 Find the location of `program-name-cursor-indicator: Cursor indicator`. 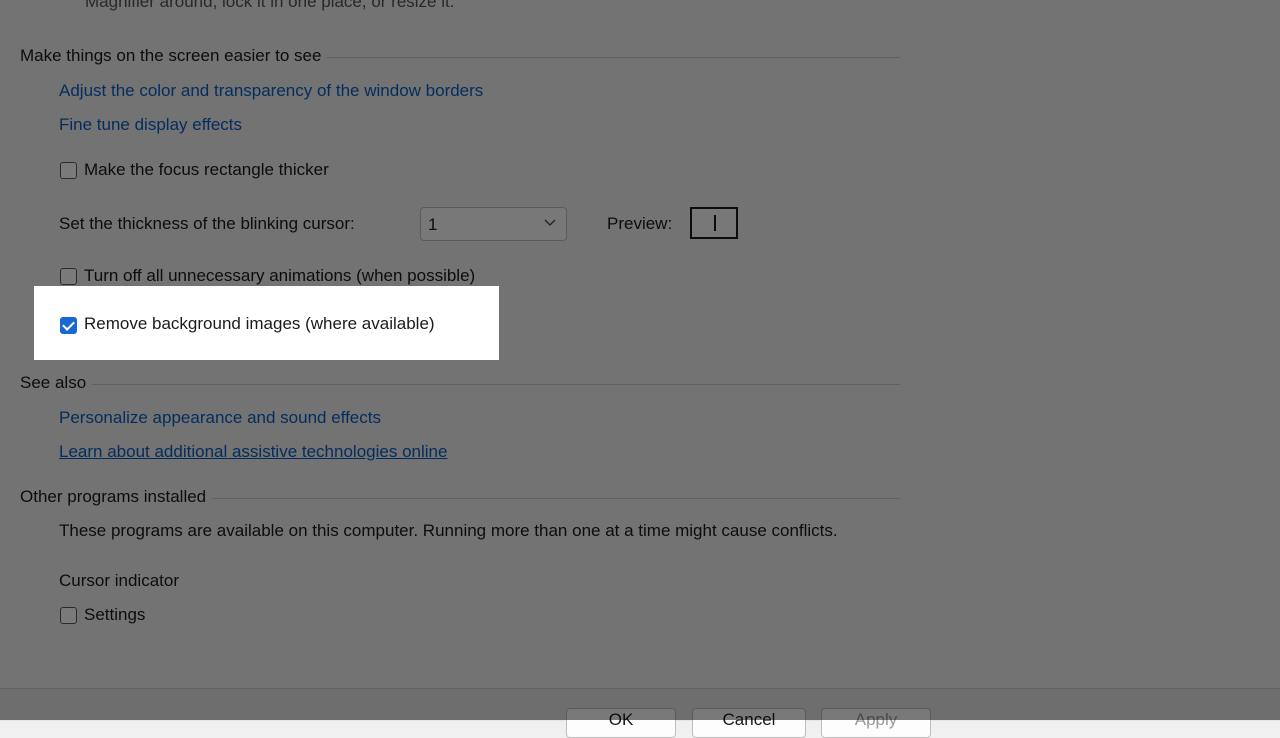

program-name-cursor-indicator: Cursor indicator is located at coordinates (119, 580).